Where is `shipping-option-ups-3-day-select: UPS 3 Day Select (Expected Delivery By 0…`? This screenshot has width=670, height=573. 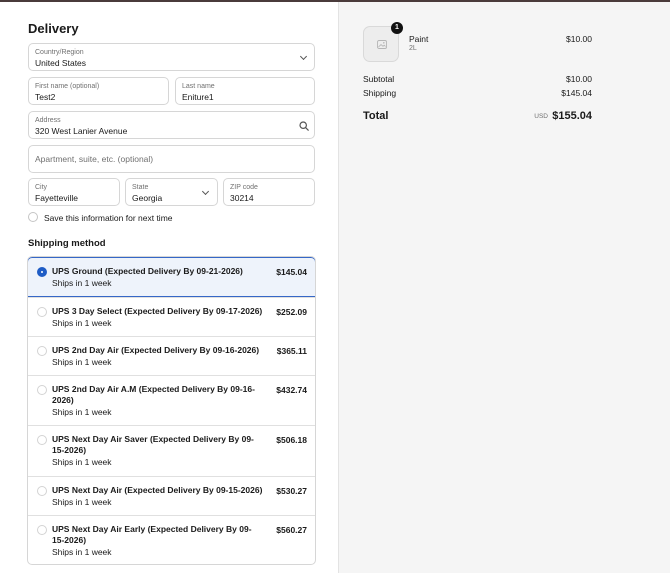 shipping-option-ups-3-day-select: UPS 3 Day Select (Expected Delivery By 0… is located at coordinates (171, 316).